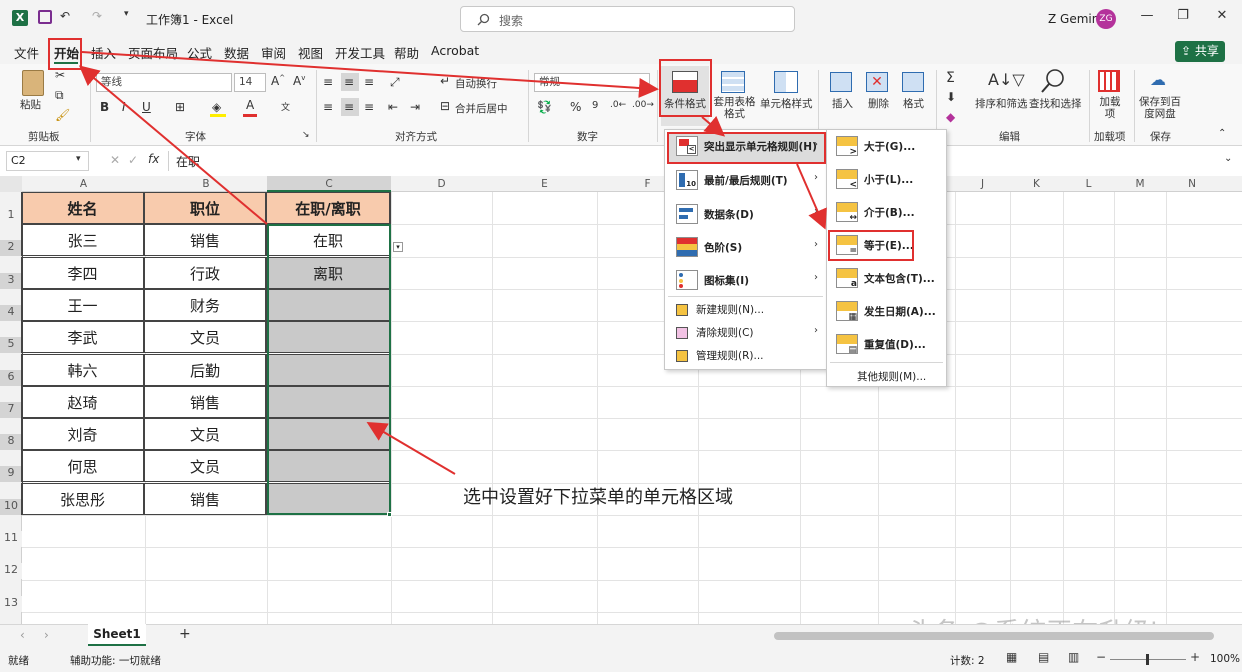  Describe the element at coordinates (1073, 657) in the screenshot. I see `page-break-view-icon: ▥` at that location.